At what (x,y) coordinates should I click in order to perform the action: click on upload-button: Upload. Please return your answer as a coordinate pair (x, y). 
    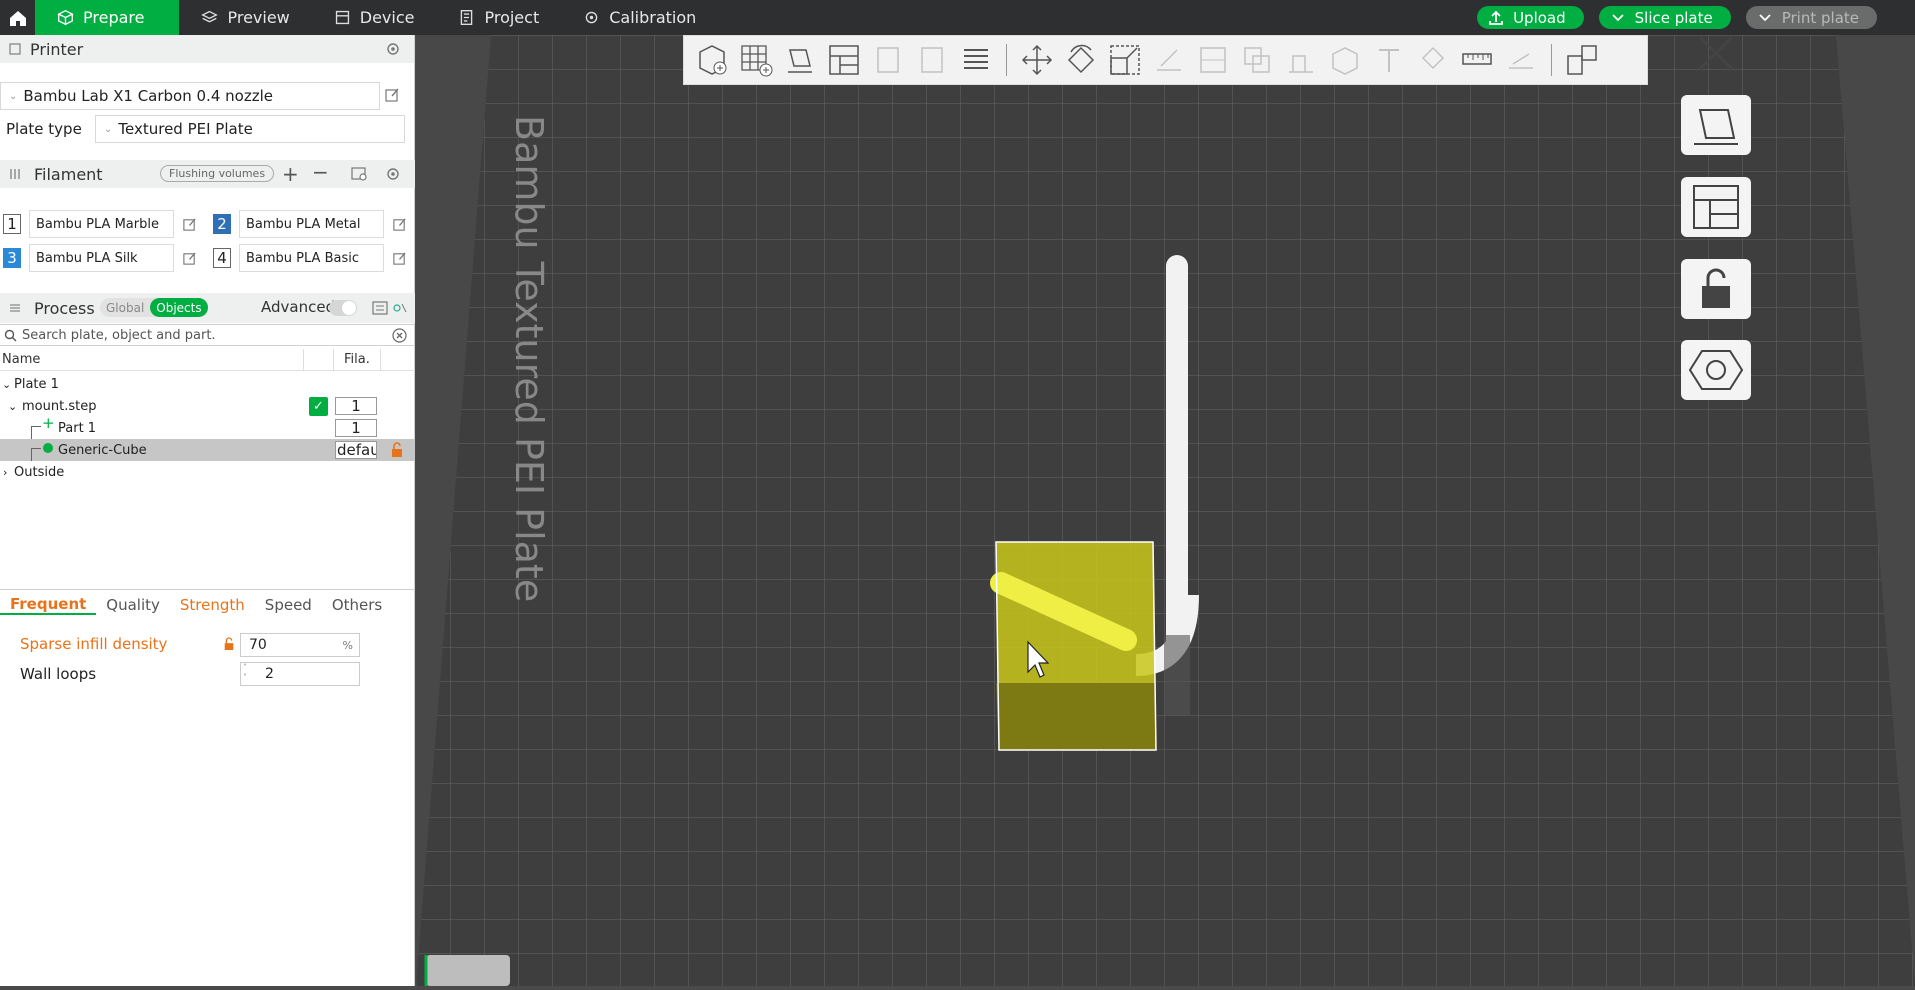
    Looking at the image, I should click on (1530, 17).